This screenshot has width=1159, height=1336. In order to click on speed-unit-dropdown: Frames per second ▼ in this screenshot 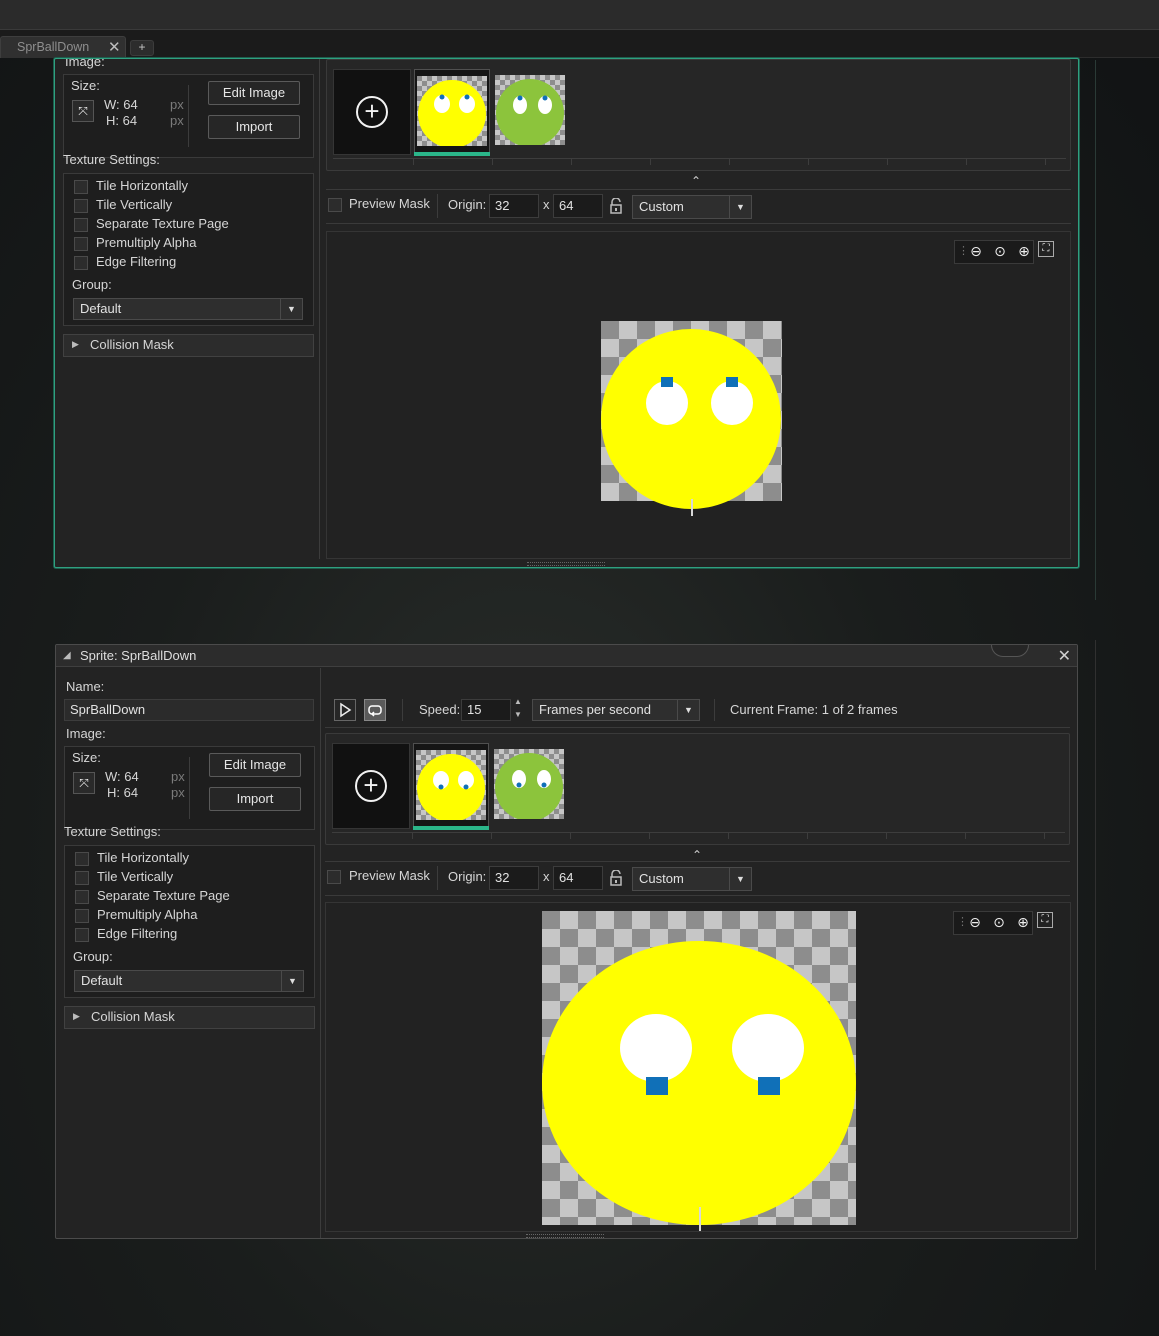, I will do `click(616, 710)`.